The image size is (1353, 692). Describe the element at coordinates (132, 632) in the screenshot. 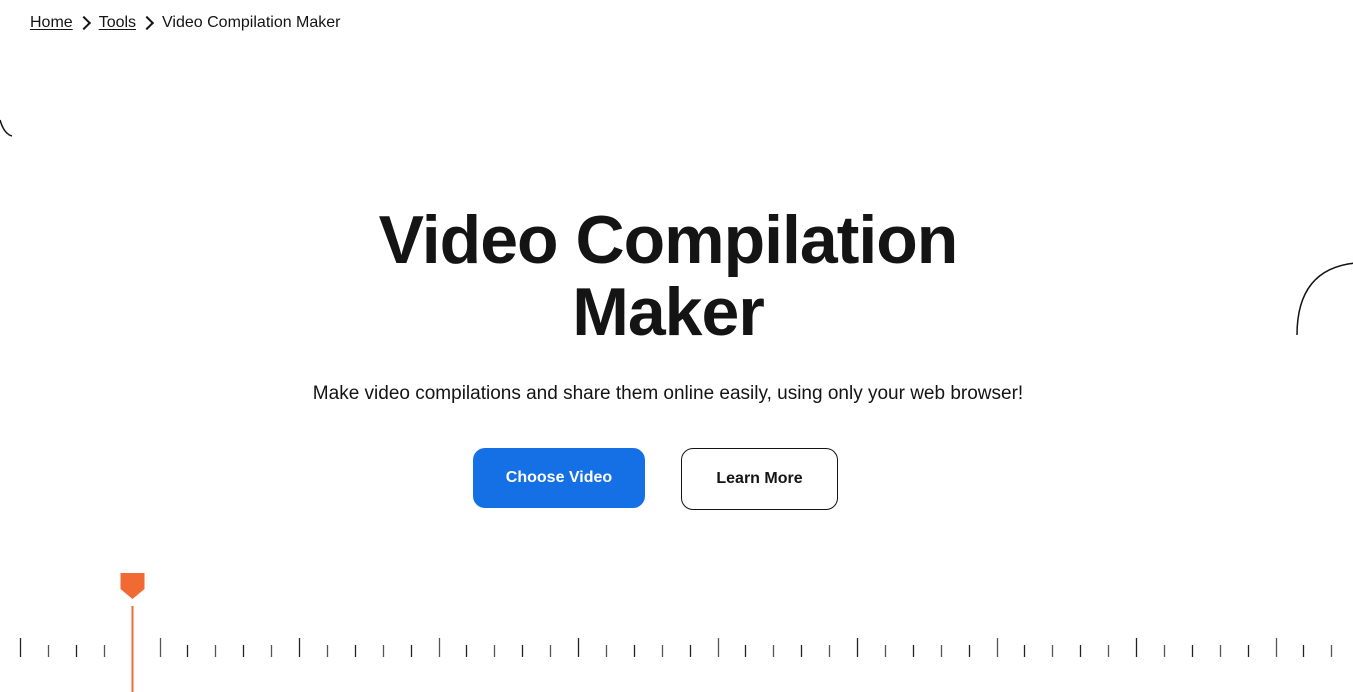

I see `playhead-handle` at that location.